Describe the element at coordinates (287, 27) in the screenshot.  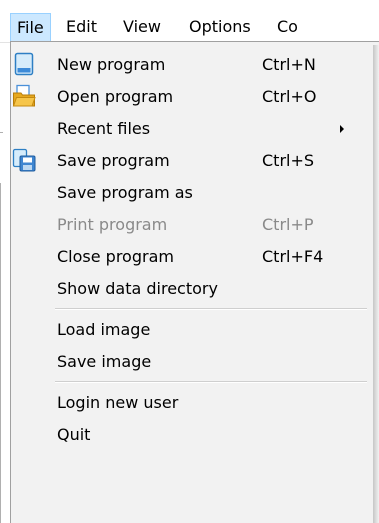
I see `menu-co: Co` at that location.